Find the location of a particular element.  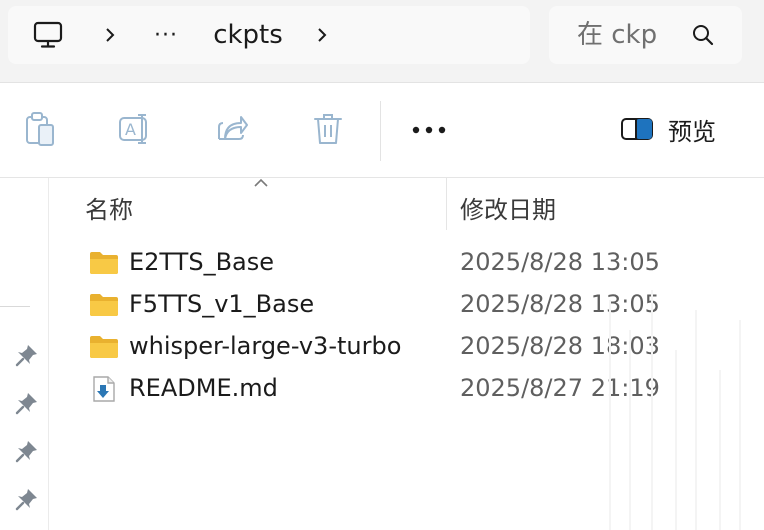

computer-icon is located at coordinates (48, 35).